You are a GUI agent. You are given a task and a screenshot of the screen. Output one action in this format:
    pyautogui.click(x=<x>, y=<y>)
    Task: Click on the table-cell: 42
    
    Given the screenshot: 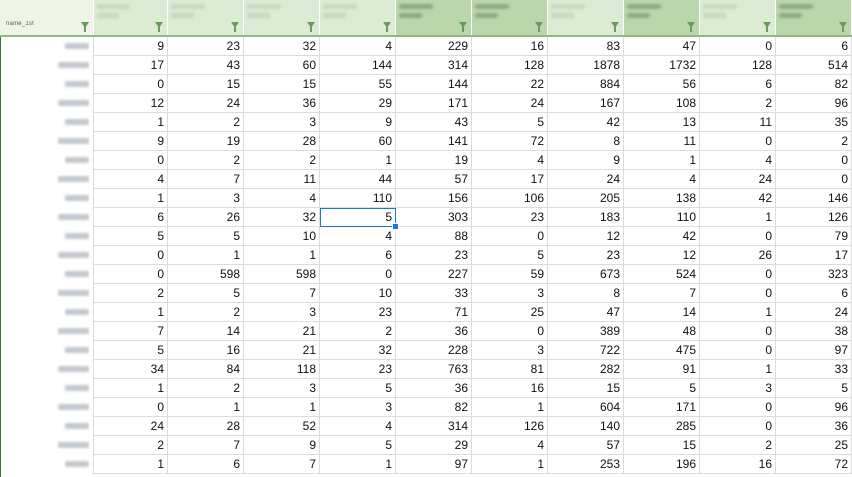 What is the action you would take?
    pyautogui.click(x=662, y=236)
    